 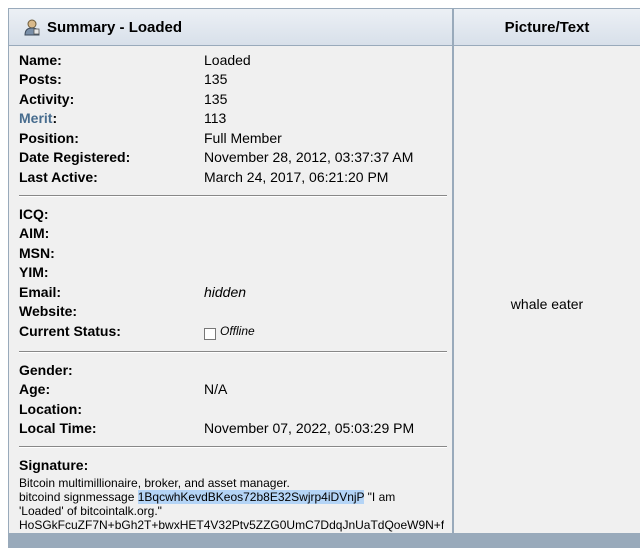 I want to click on position-value: Full Member, so click(x=243, y=138).